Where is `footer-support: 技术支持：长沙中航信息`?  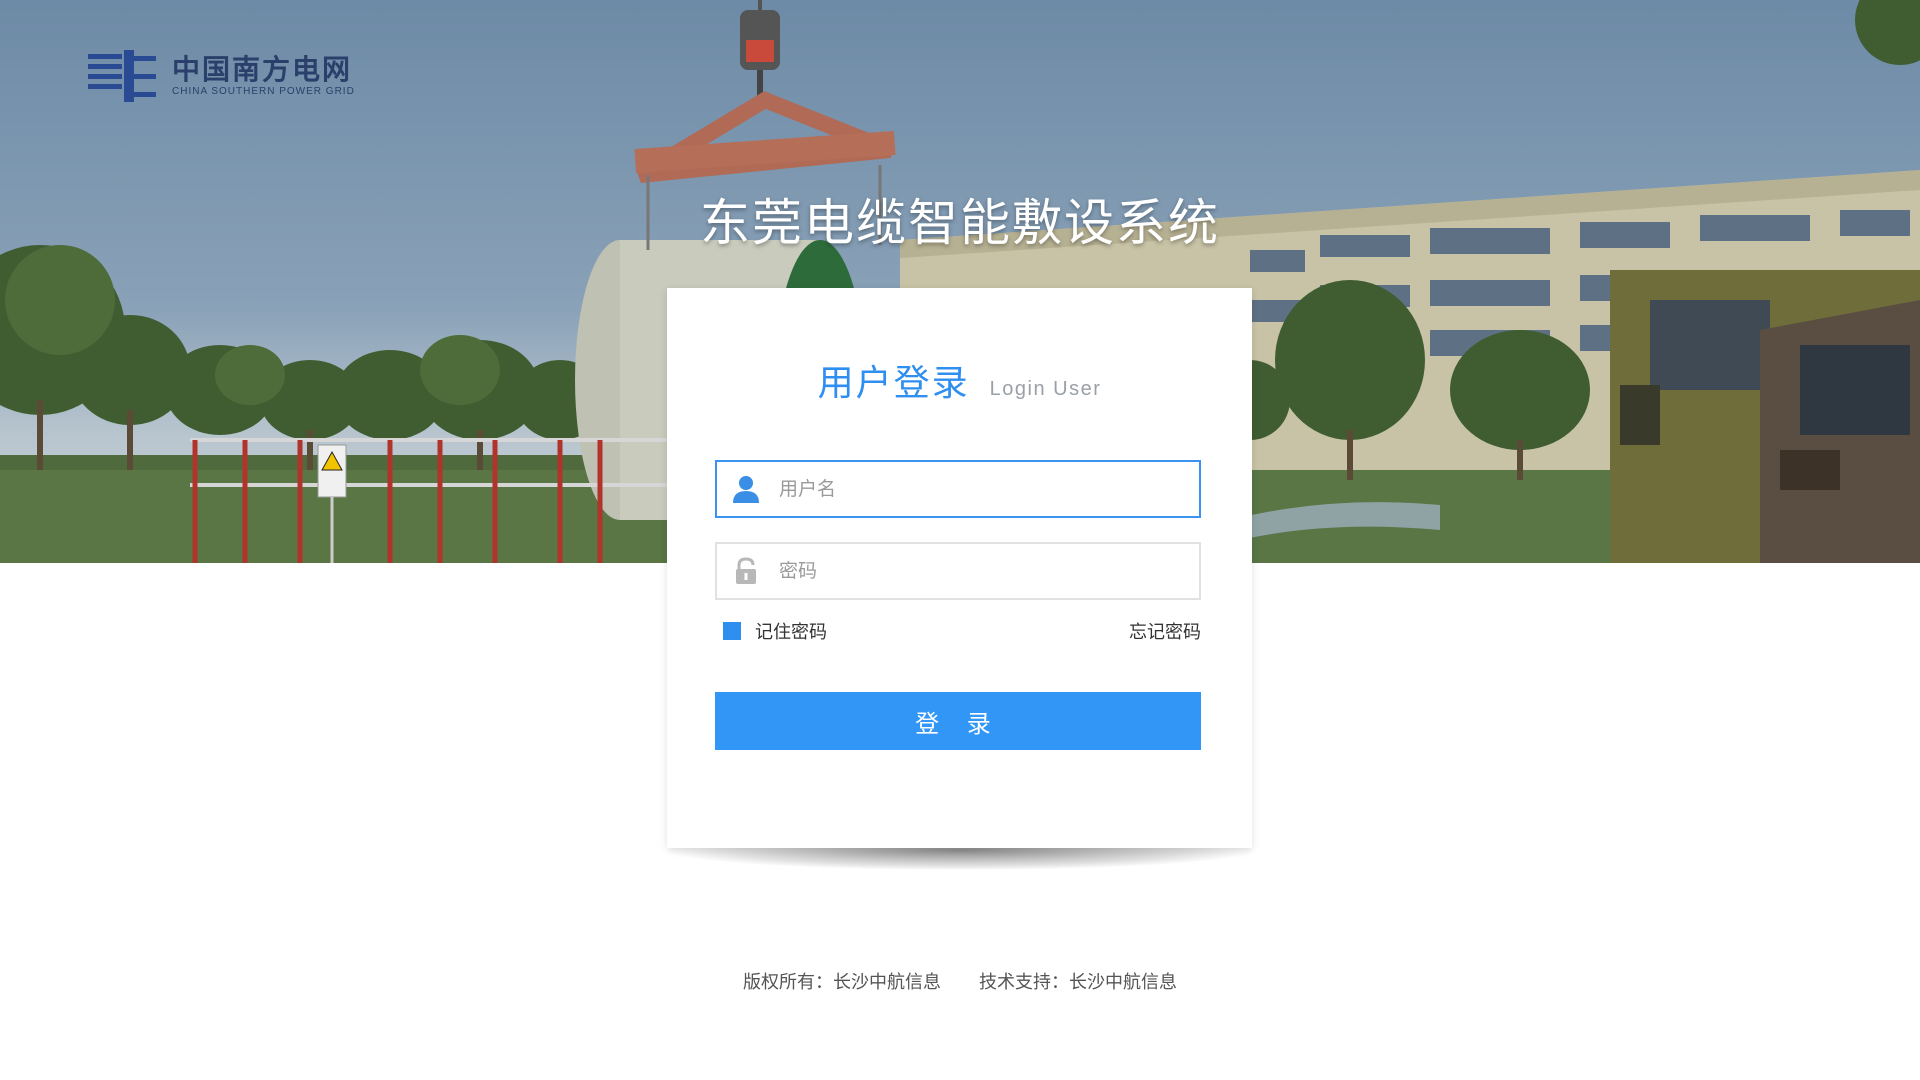
footer-support: 技术支持：长沙中航信息 is located at coordinates (1078, 982).